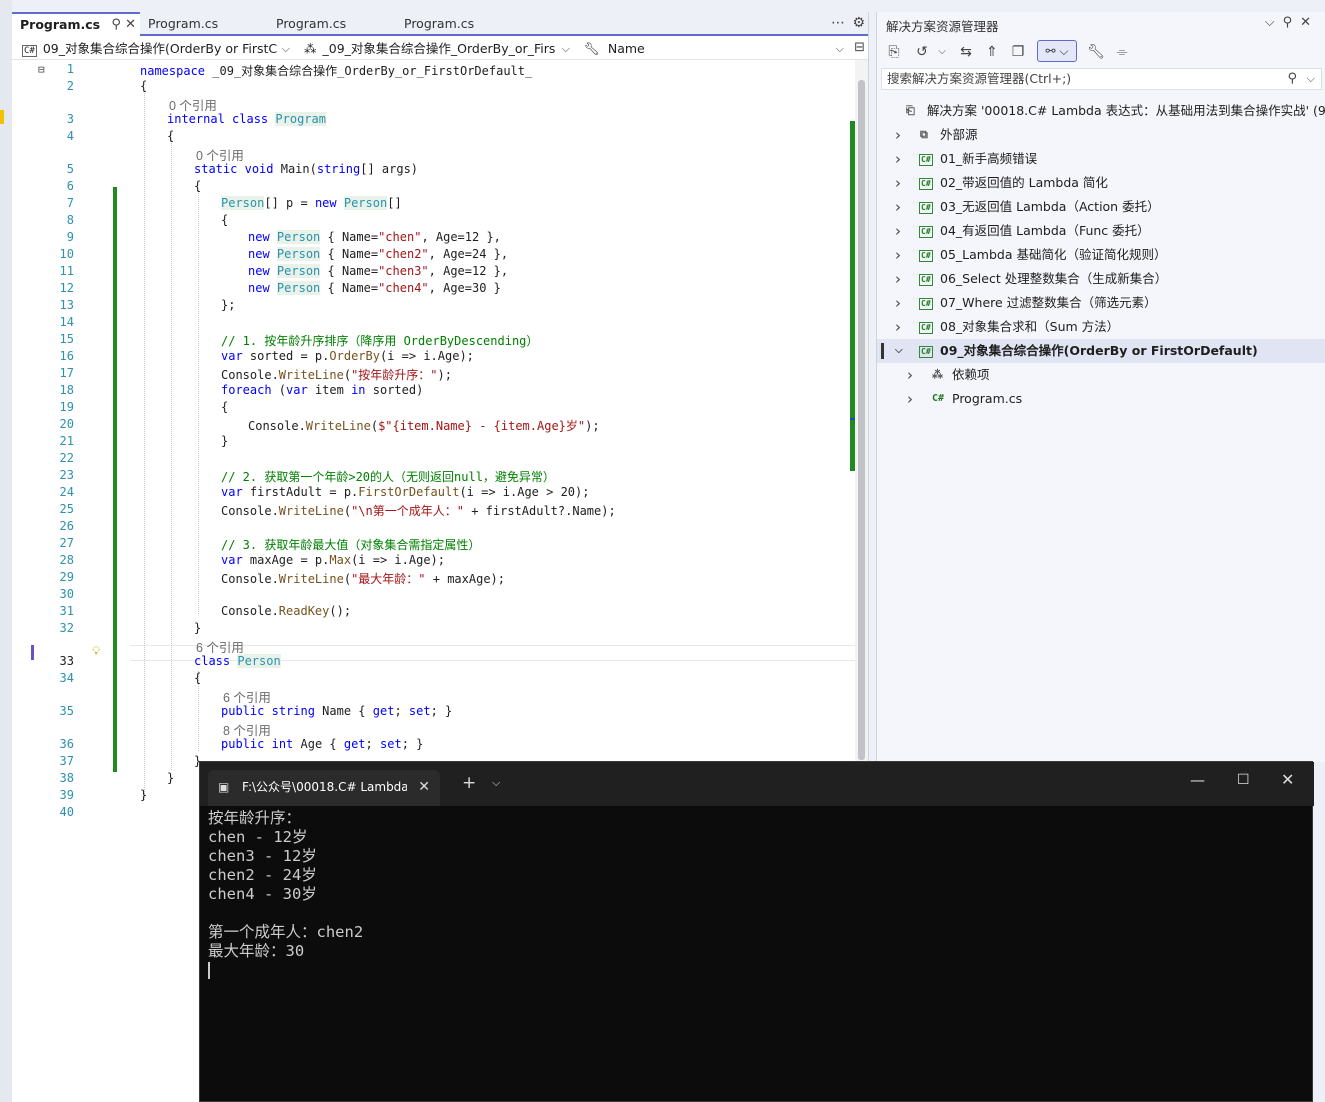  I want to click on tree-item-project: › C# 03_无返回值 Lambda（Action 委托）, so click(1101, 207).